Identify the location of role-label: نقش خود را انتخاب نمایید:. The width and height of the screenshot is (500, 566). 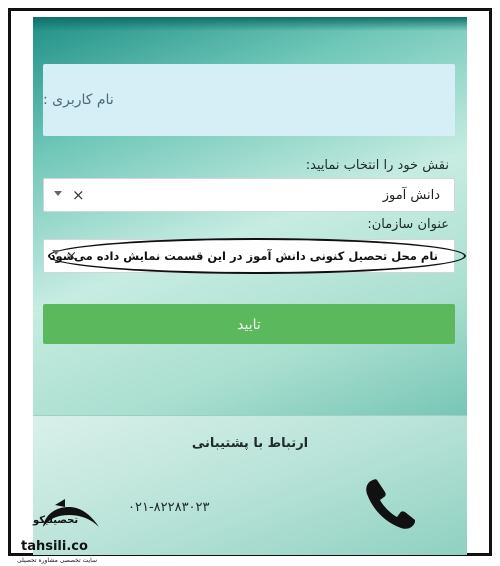
(377, 165).